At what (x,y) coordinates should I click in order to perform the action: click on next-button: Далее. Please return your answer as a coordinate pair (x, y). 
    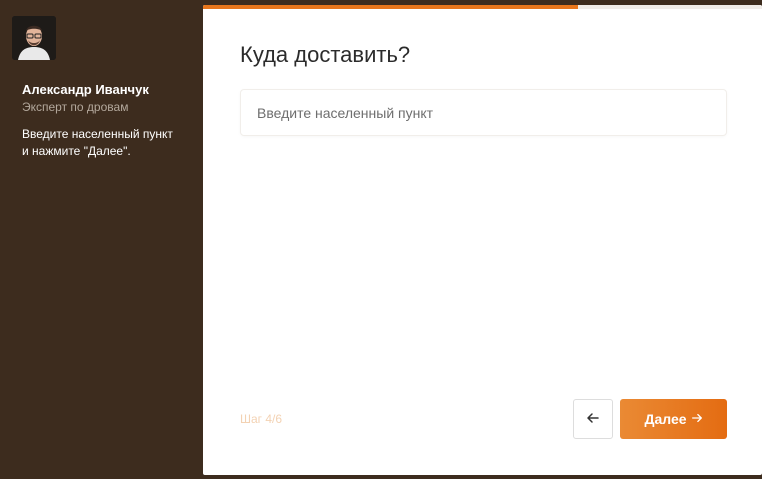
    Looking at the image, I should click on (673, 419).